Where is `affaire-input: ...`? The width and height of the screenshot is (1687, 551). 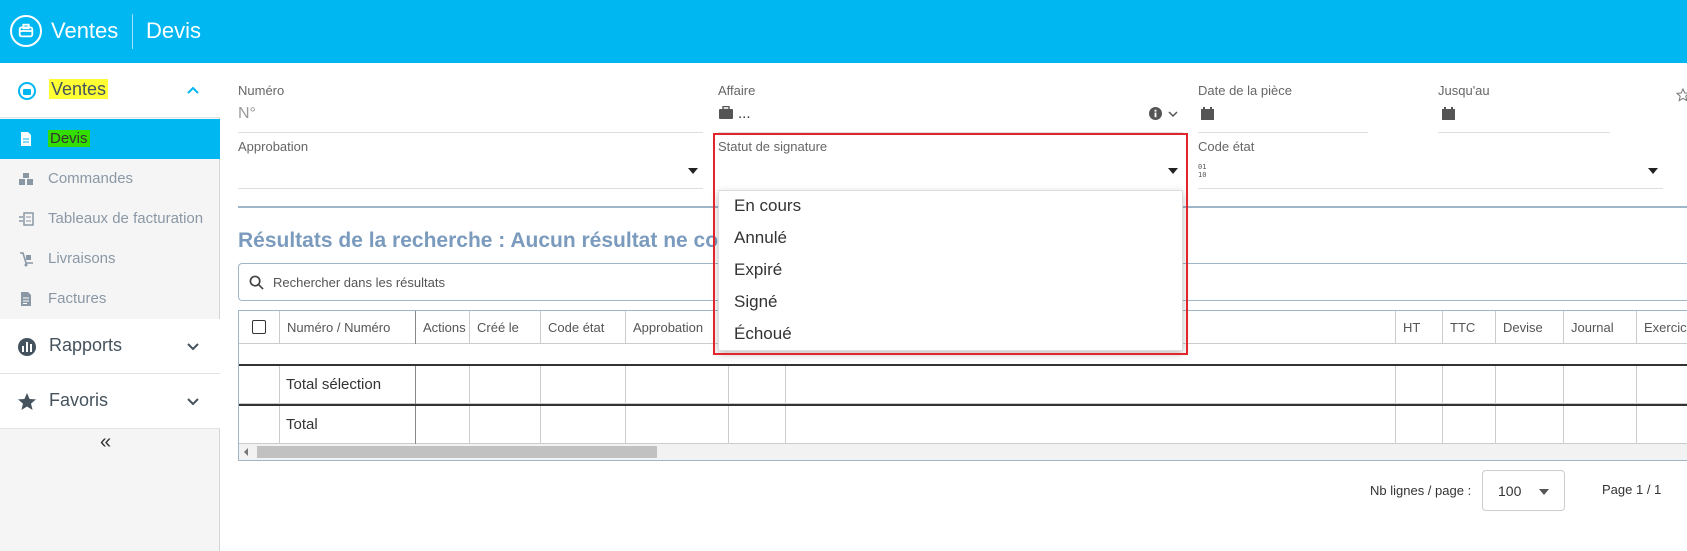 affaire-input: ... is located at coordinates (744, 113).